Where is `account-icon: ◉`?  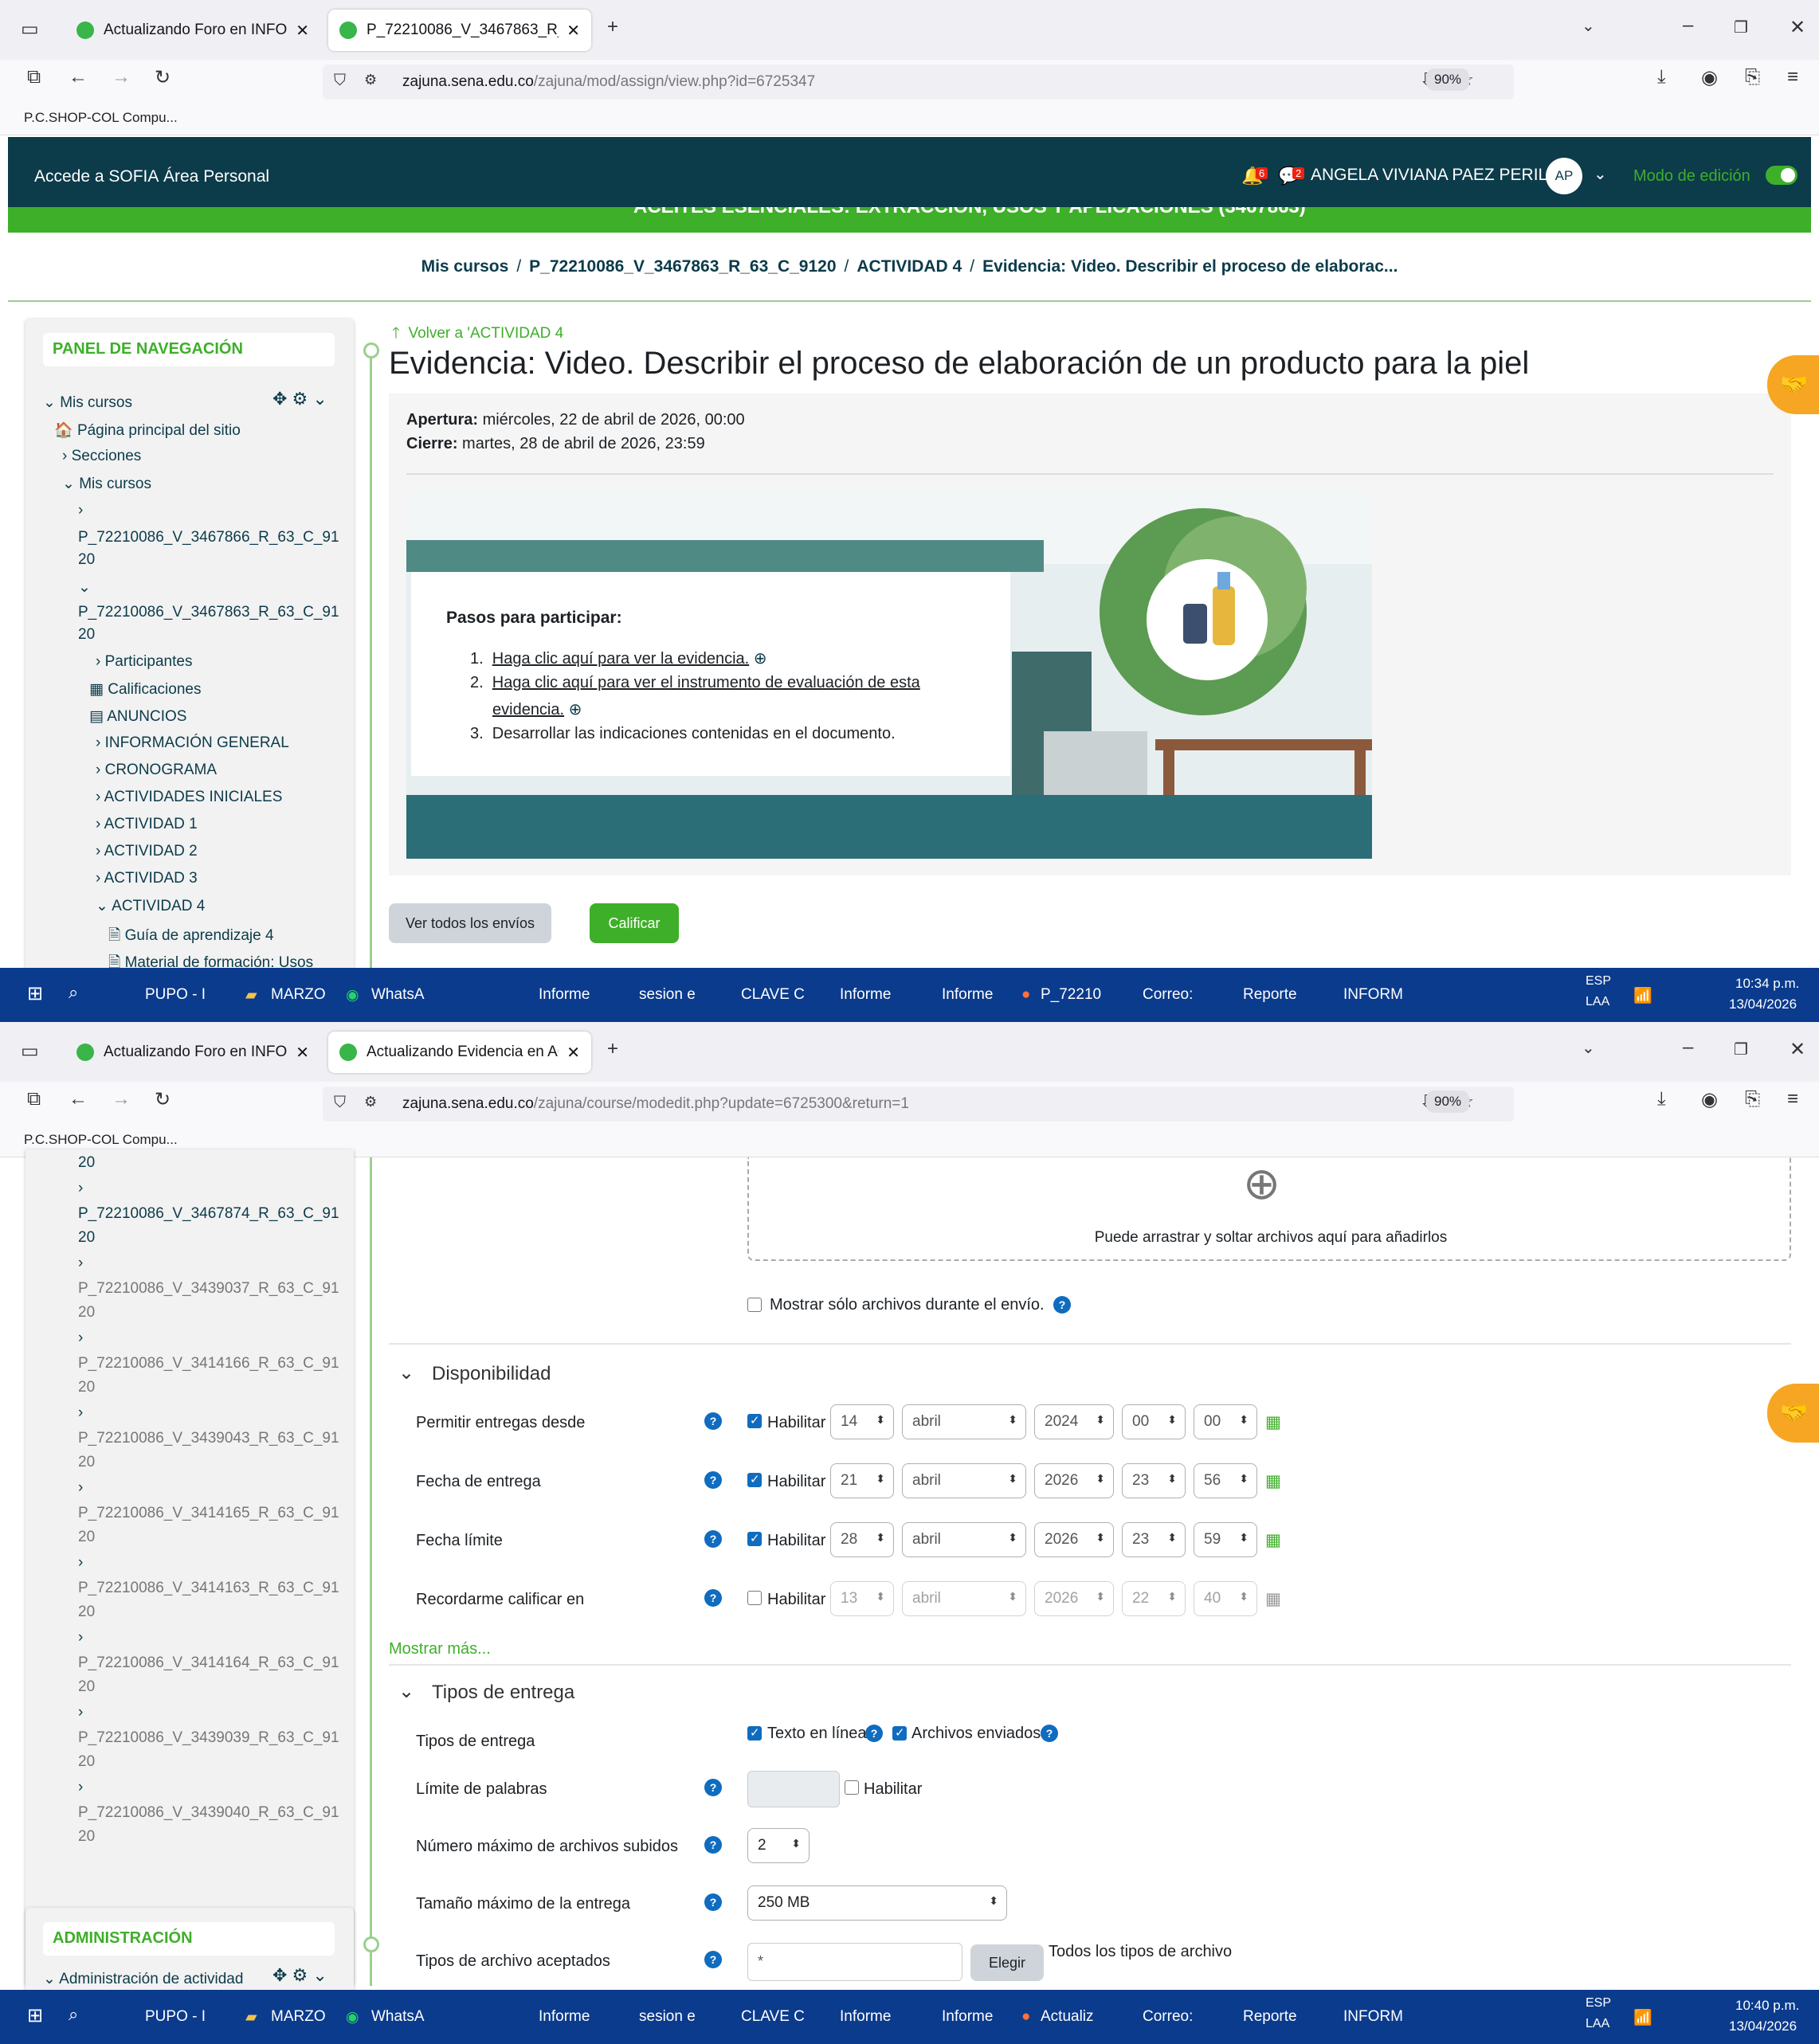 account-icon: ◉ is located at coordinates (1709, 77).